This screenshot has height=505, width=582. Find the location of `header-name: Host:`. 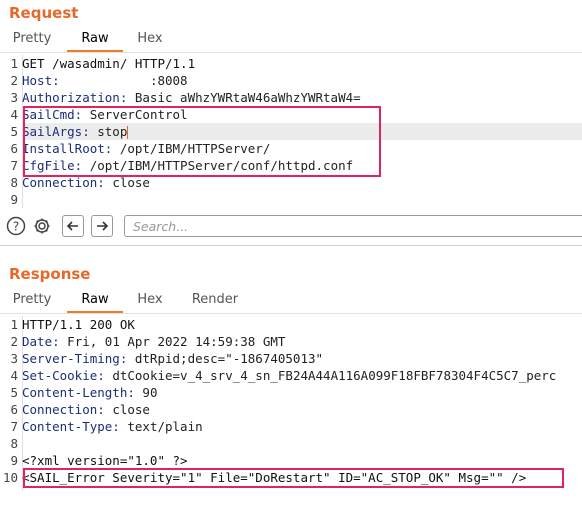

header-name: Host: is located at coordinates (41, 80).